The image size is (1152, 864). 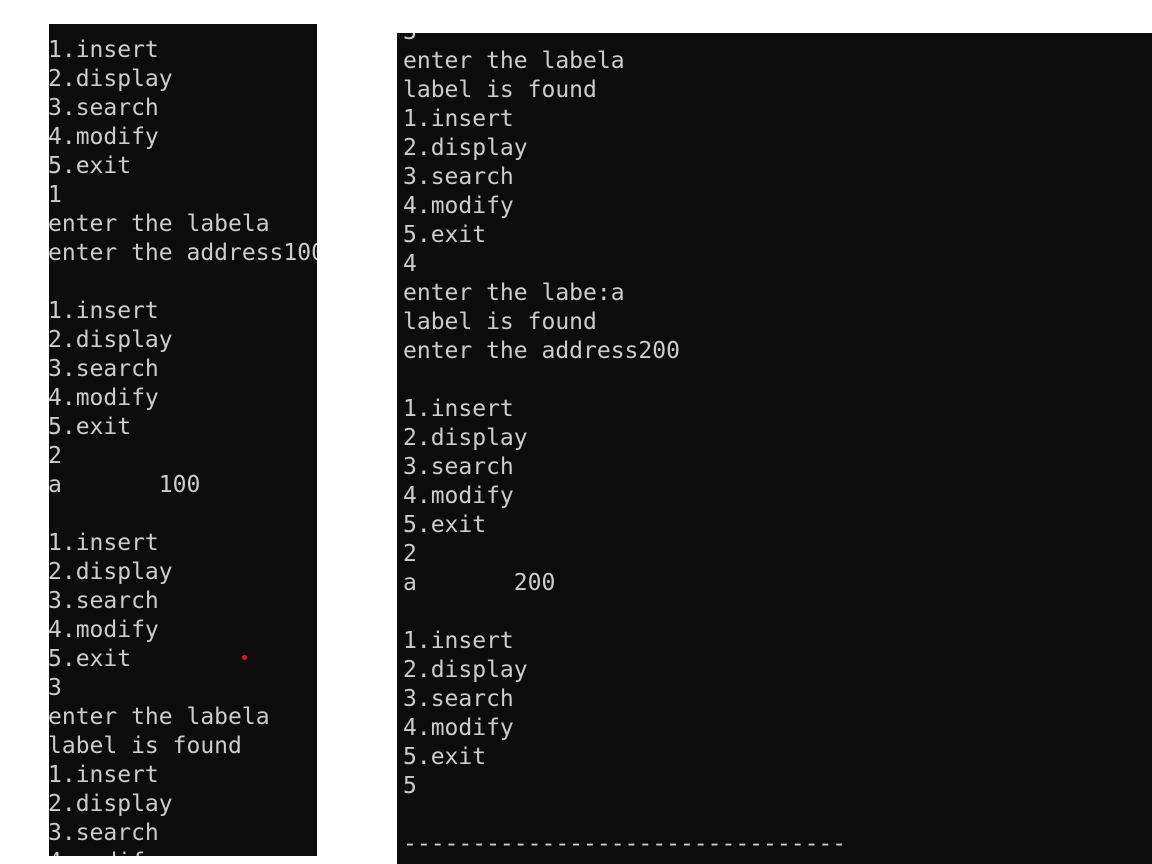 I want to click on terminal-line: 4, so click(x=410, y=264).